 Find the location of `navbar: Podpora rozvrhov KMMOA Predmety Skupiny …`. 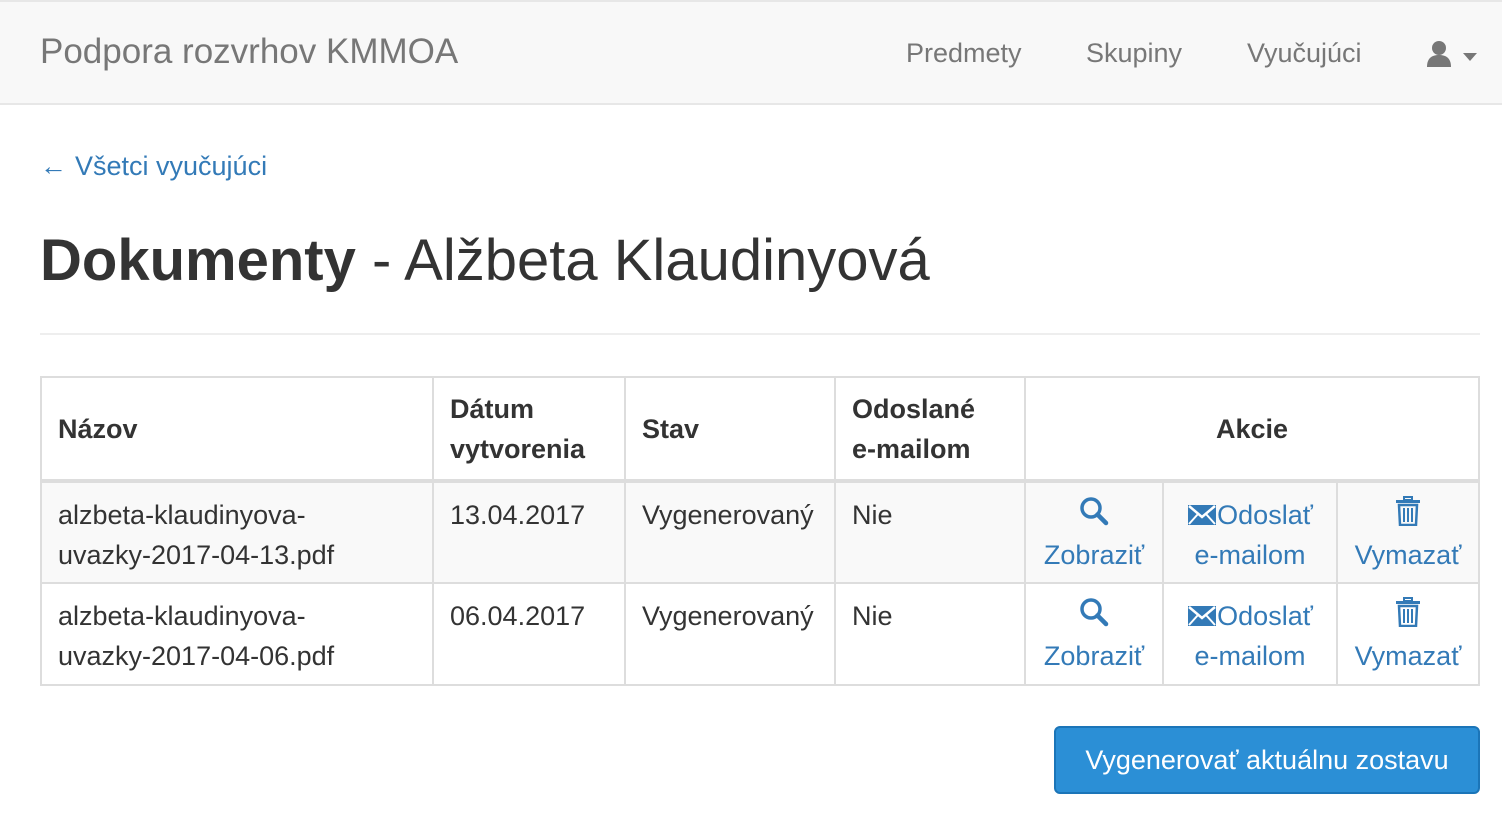

navbar: Podpora rozvrhov KMMOA Predmety Skupiny … is located at coordinates (751, 52).